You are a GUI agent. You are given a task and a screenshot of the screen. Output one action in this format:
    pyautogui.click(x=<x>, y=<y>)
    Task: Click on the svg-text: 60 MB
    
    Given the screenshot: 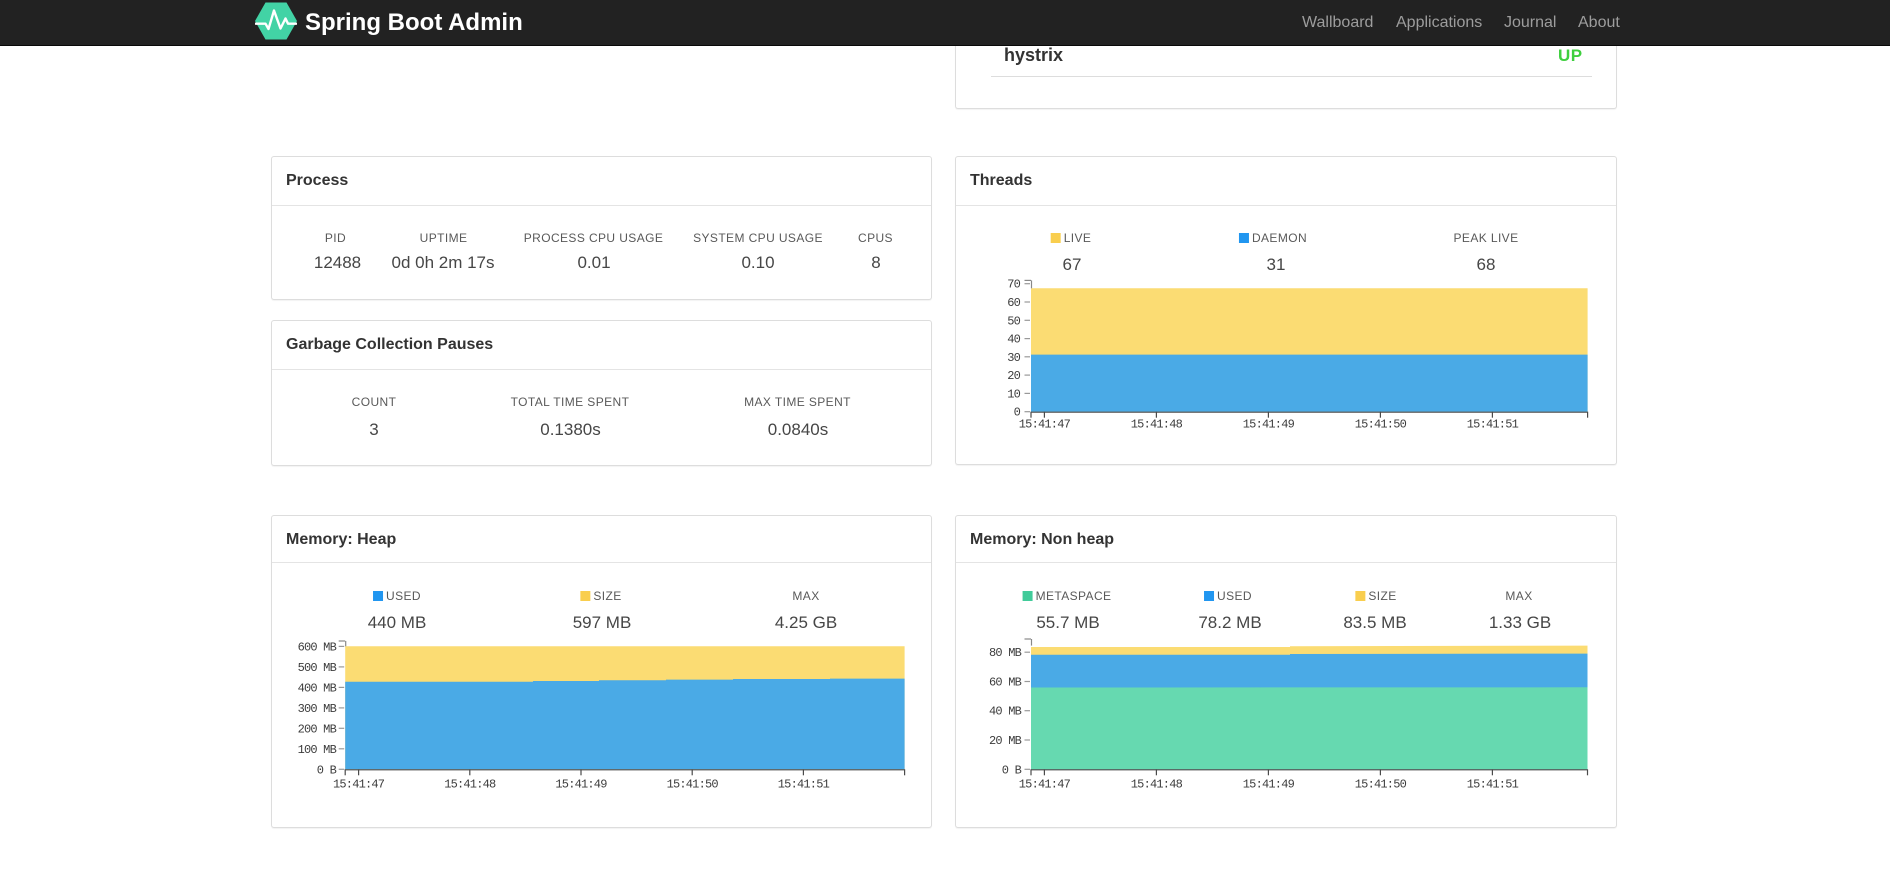 What is the action you would take?
    pyautogui.click(x=1005, y=683)
    